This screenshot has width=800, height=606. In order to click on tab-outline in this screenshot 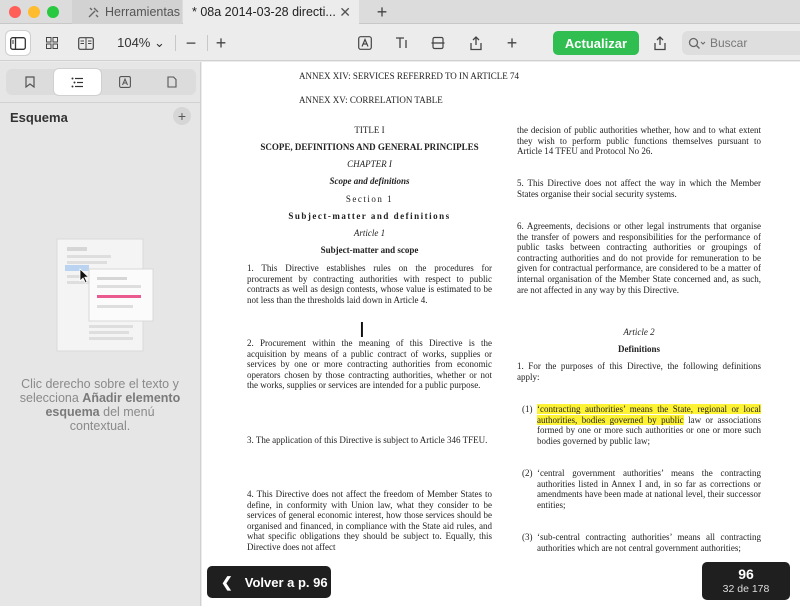, I will do `click(77, 82)`.